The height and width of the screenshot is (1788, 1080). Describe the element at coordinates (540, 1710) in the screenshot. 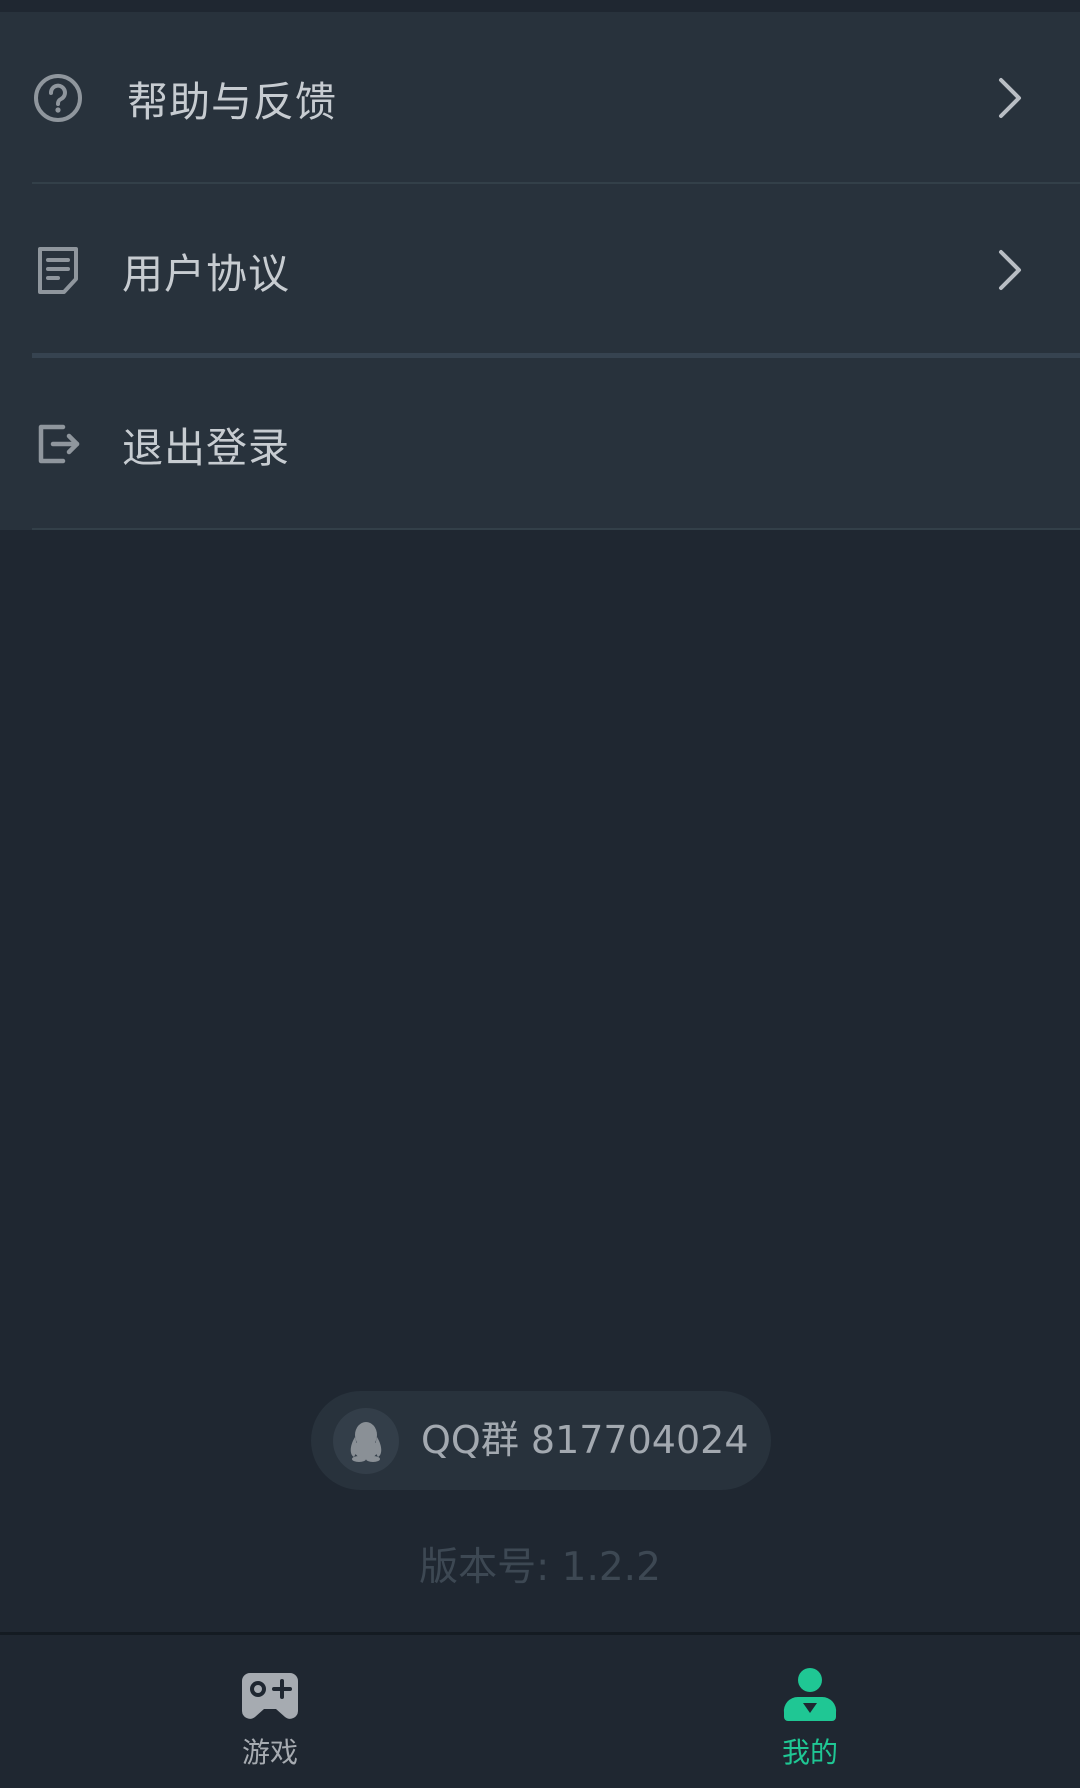

I see `bottom-nav: 游戏 我的` at that location.